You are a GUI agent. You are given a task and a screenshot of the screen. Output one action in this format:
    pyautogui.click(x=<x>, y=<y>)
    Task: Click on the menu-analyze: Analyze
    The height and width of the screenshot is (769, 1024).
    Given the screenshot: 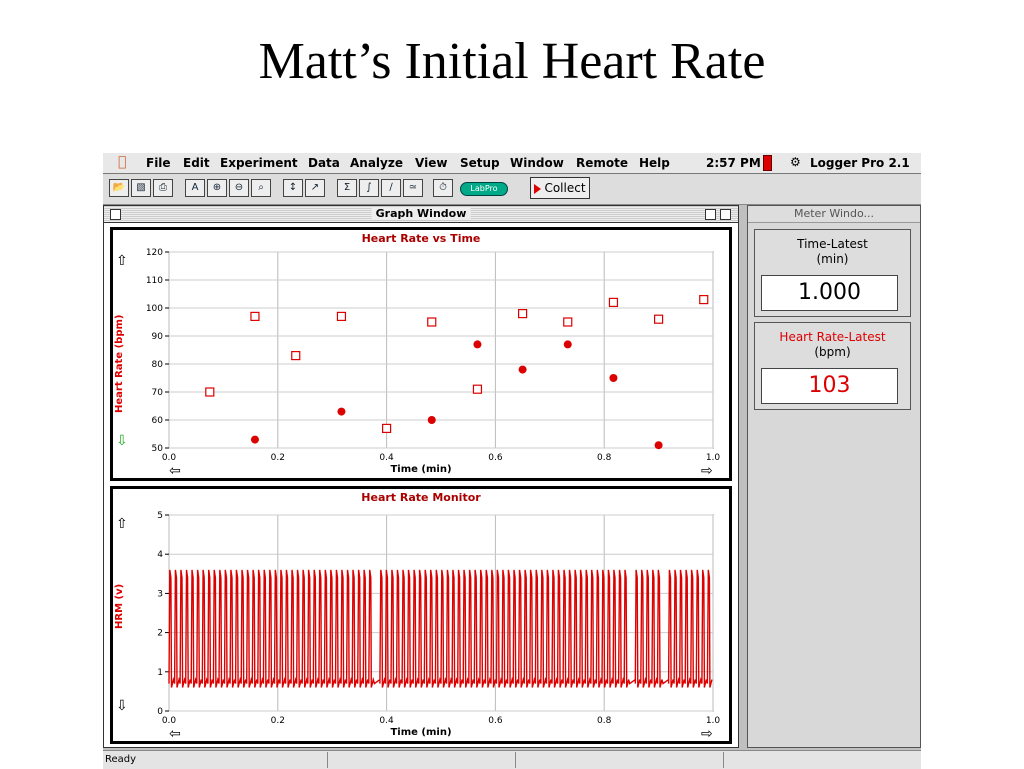 What is the action you would take?
    pyautogui.click(x=376, y=163)
    